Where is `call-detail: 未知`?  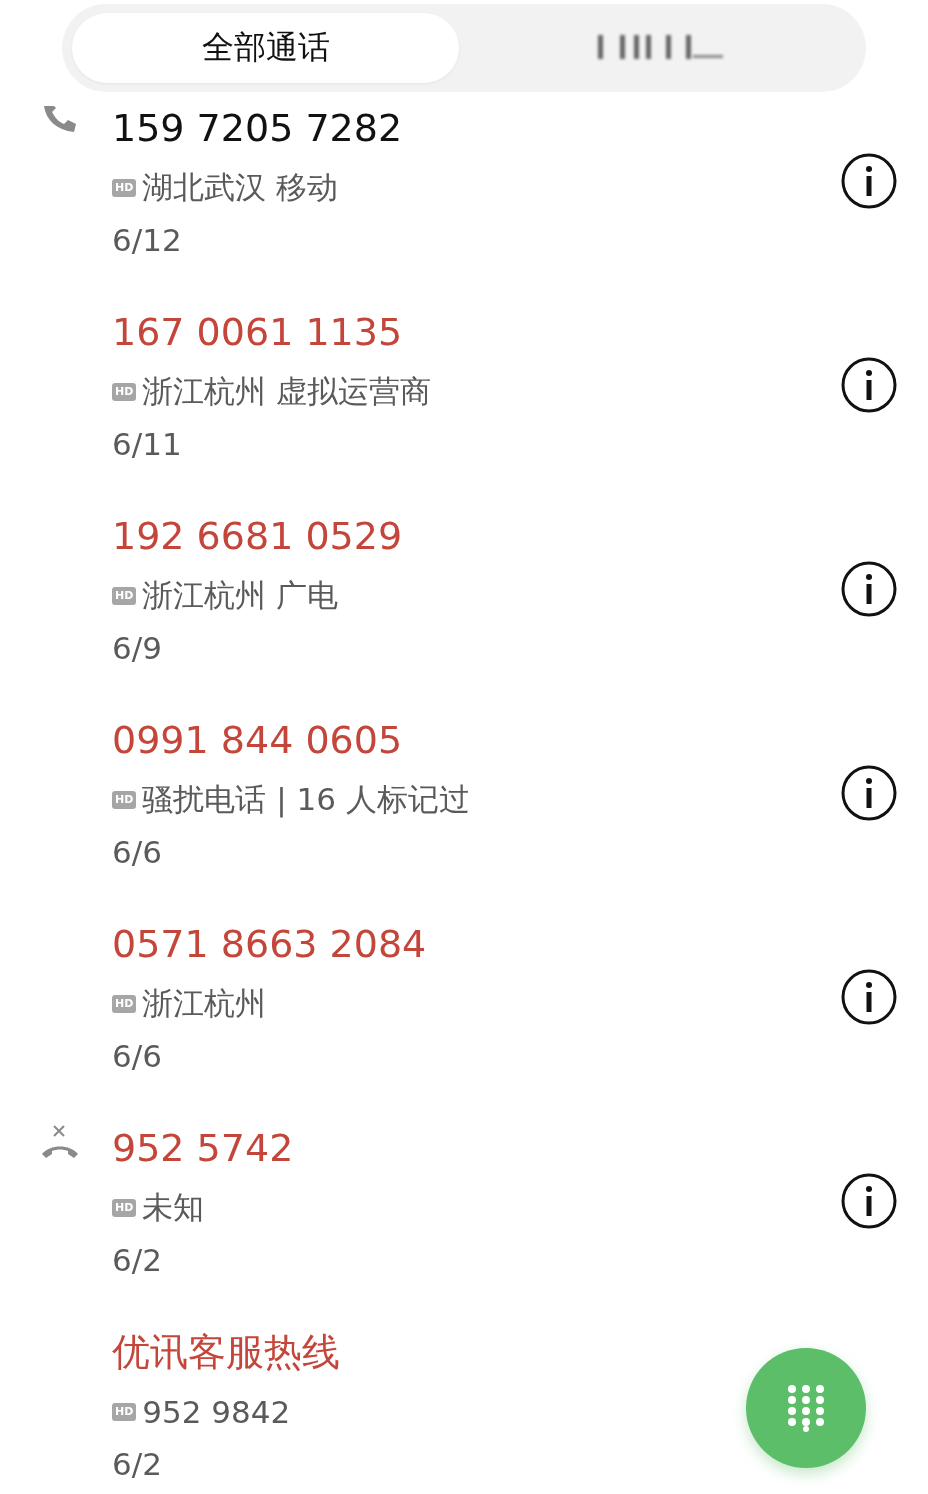 call-detail: 未知 is located at coordinates (173, 1207).